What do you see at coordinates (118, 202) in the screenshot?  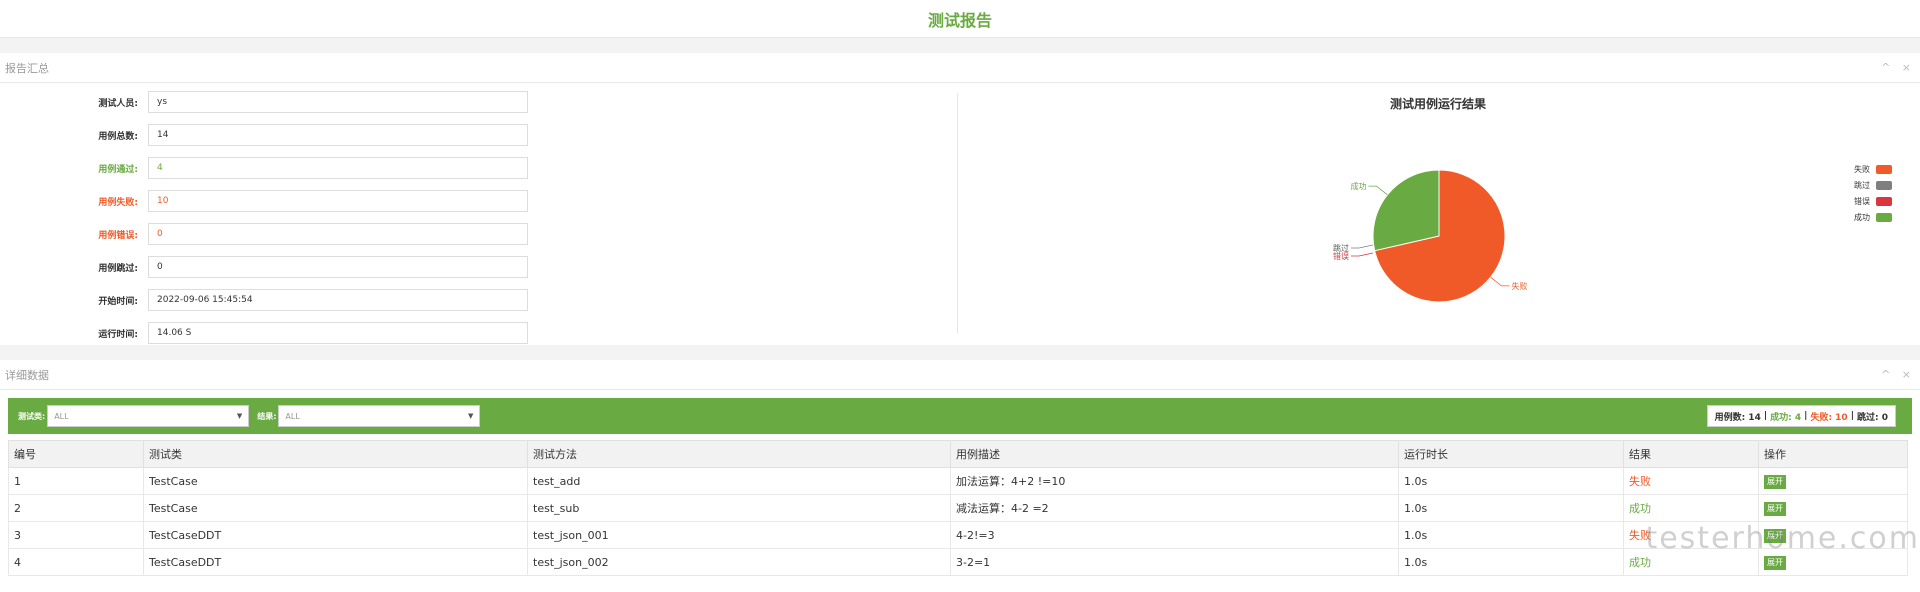 I see `summary-label: 用例失败:` at bounding box center [118, 202].